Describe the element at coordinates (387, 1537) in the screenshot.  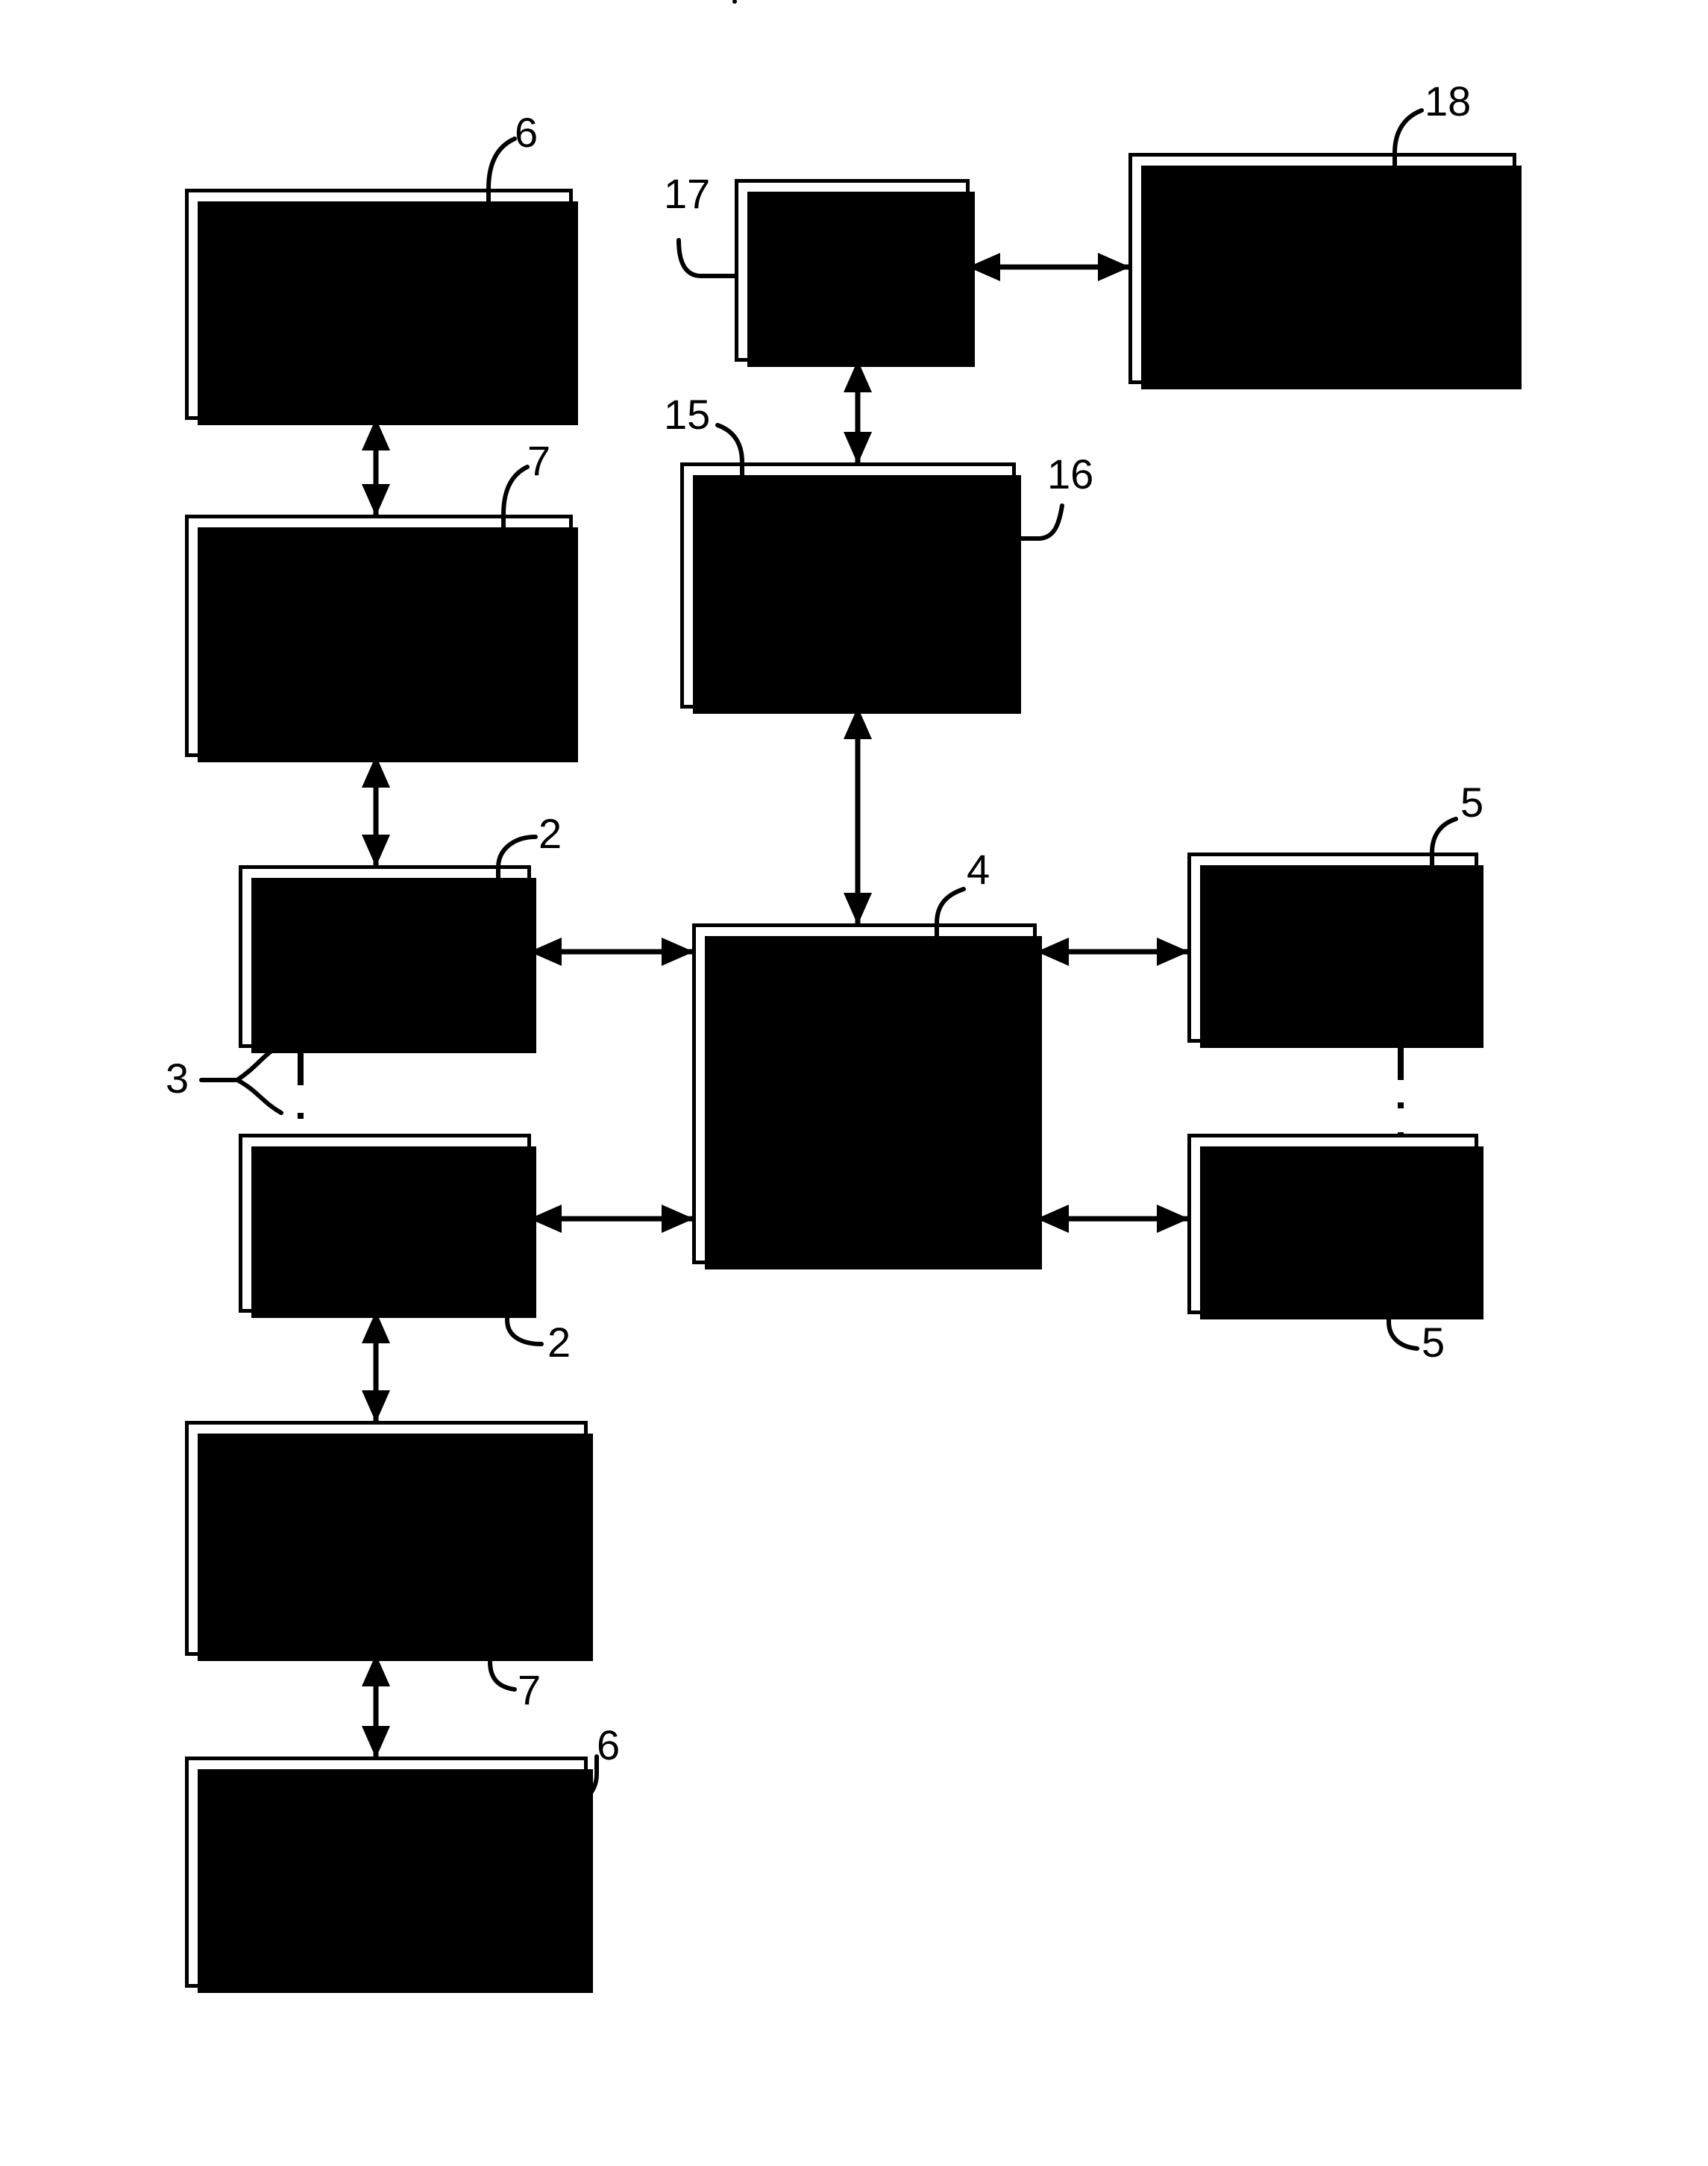
I see `node-label: MERCHANT MMM TRANSACTION DATABASE` at that location.